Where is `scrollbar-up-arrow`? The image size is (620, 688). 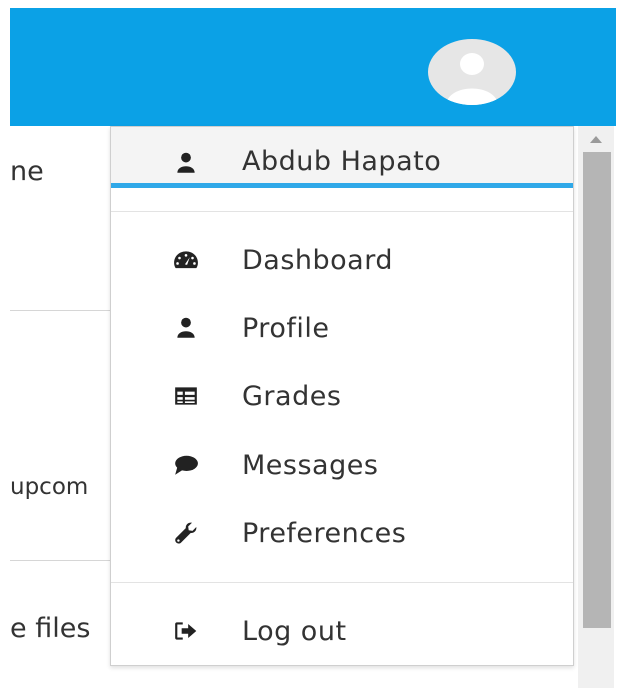 scrollbar-up-arrow is located at coordinates (596, 139).